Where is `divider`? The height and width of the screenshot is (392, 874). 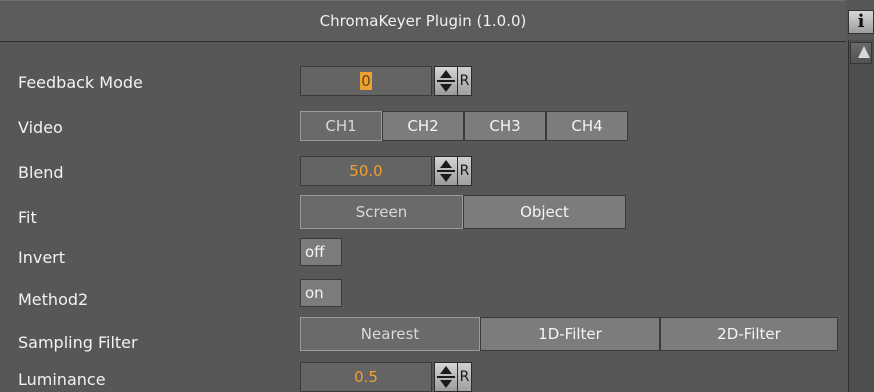 divider is located at coordinates (848, 228).